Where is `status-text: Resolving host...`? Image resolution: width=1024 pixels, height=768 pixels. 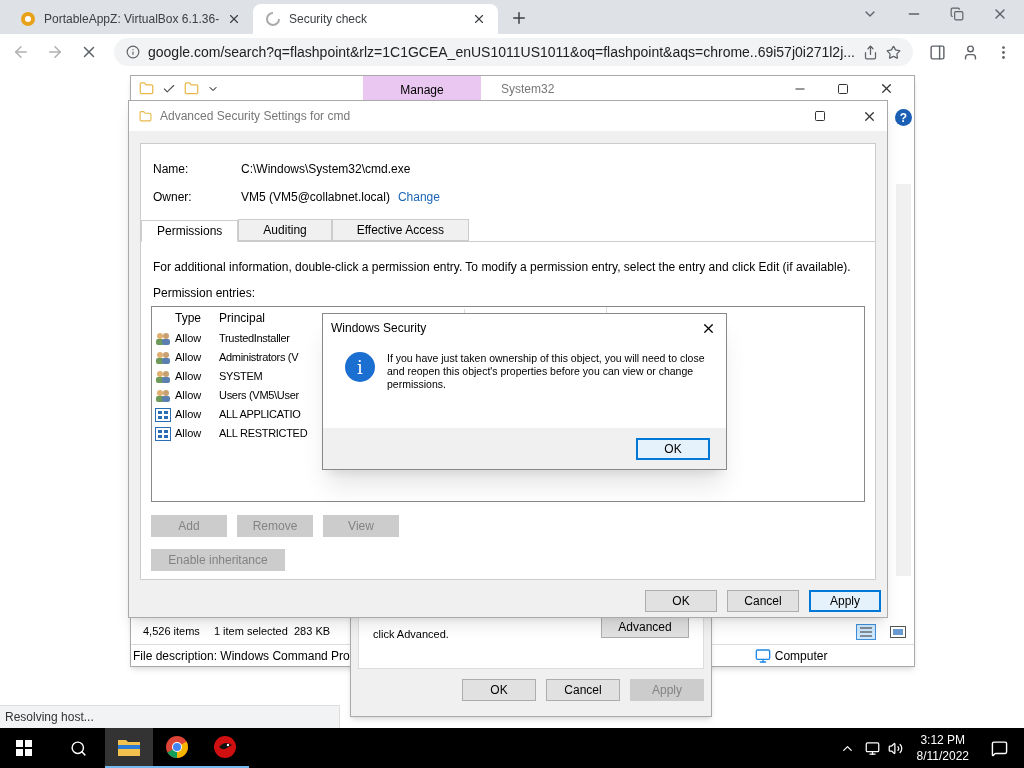 status-text: Resolving host... is located at coordinates (49, 717).